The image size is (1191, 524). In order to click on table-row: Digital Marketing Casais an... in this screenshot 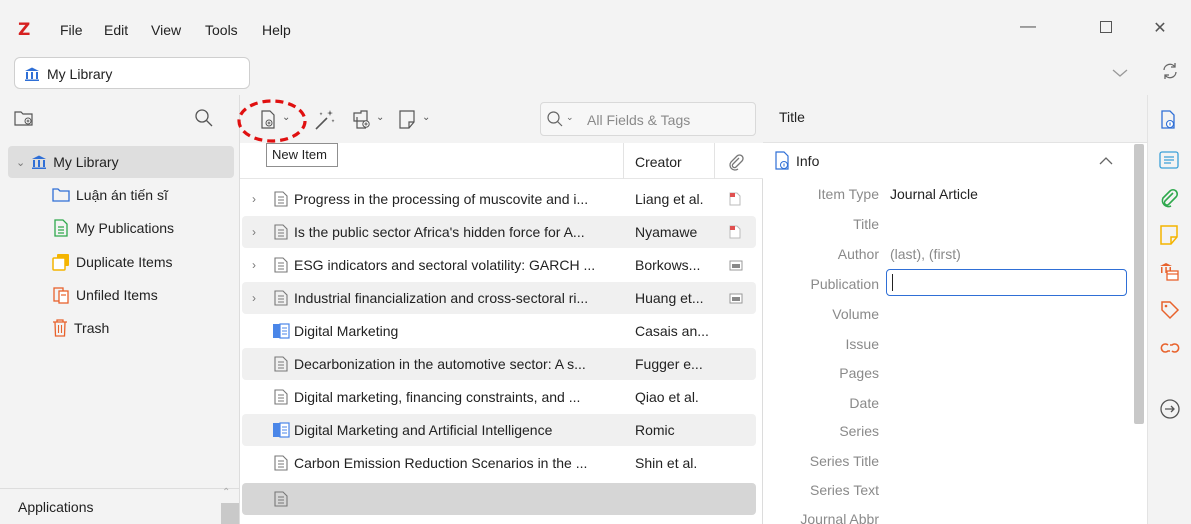, I will do `click(499, 331)`.